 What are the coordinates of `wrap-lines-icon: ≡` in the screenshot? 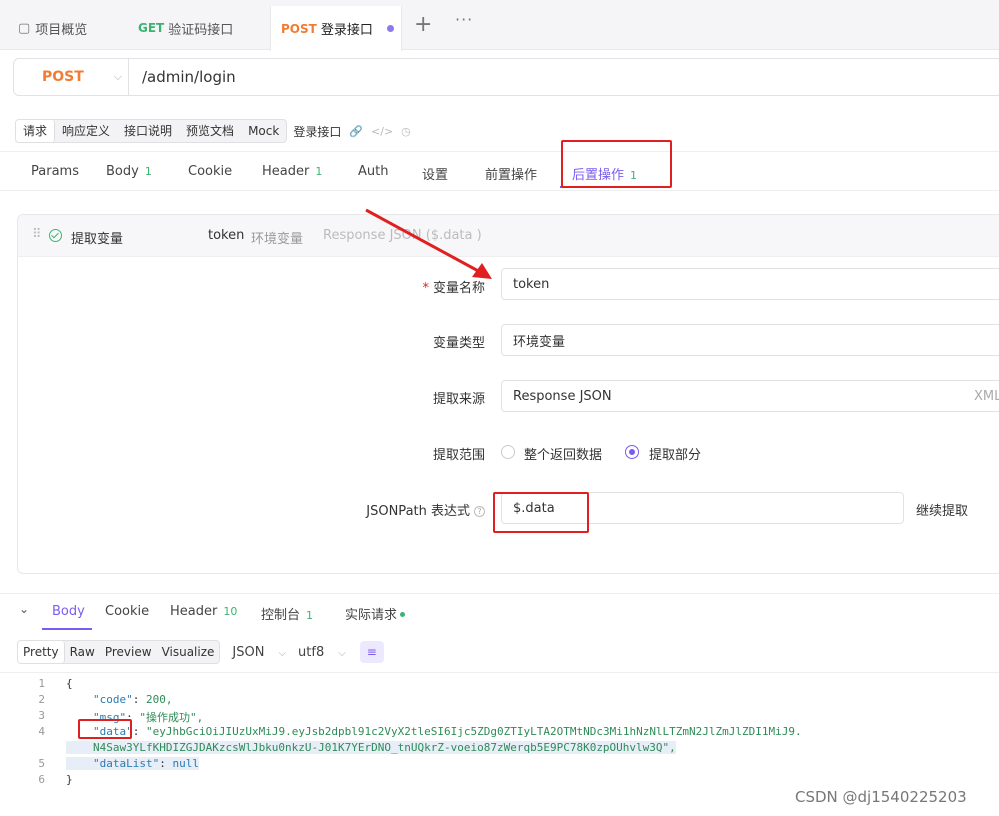 It's located at (371, 652).